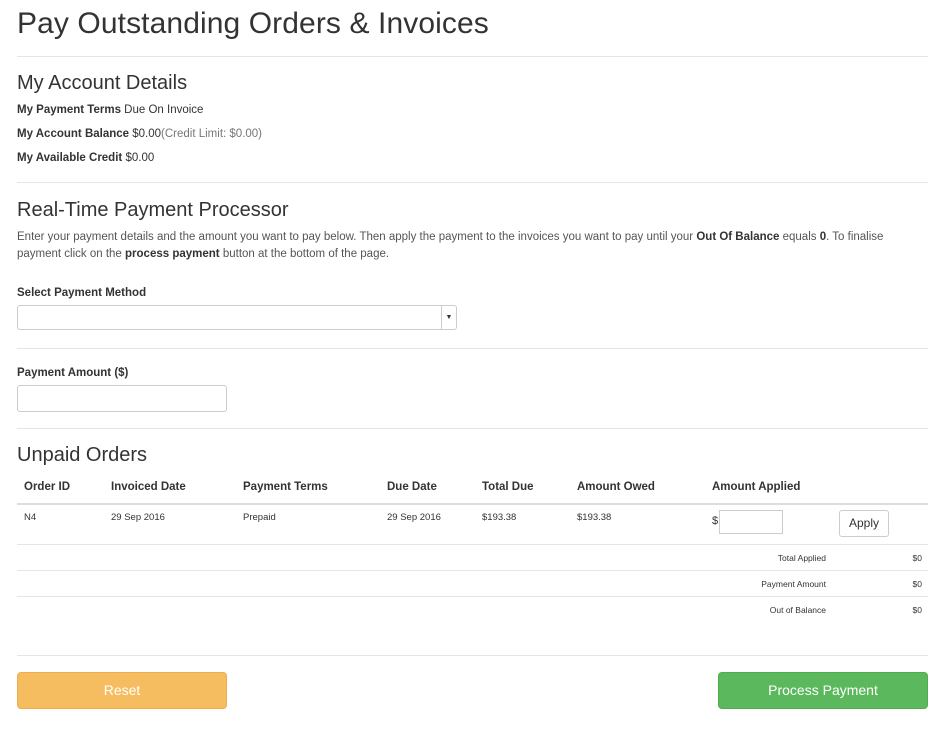 The width and height of the screenshot is (951, 729). Describe the element at coordinates (30, 517) in the screenshot. I see `order-id-cell: N4` at that location.